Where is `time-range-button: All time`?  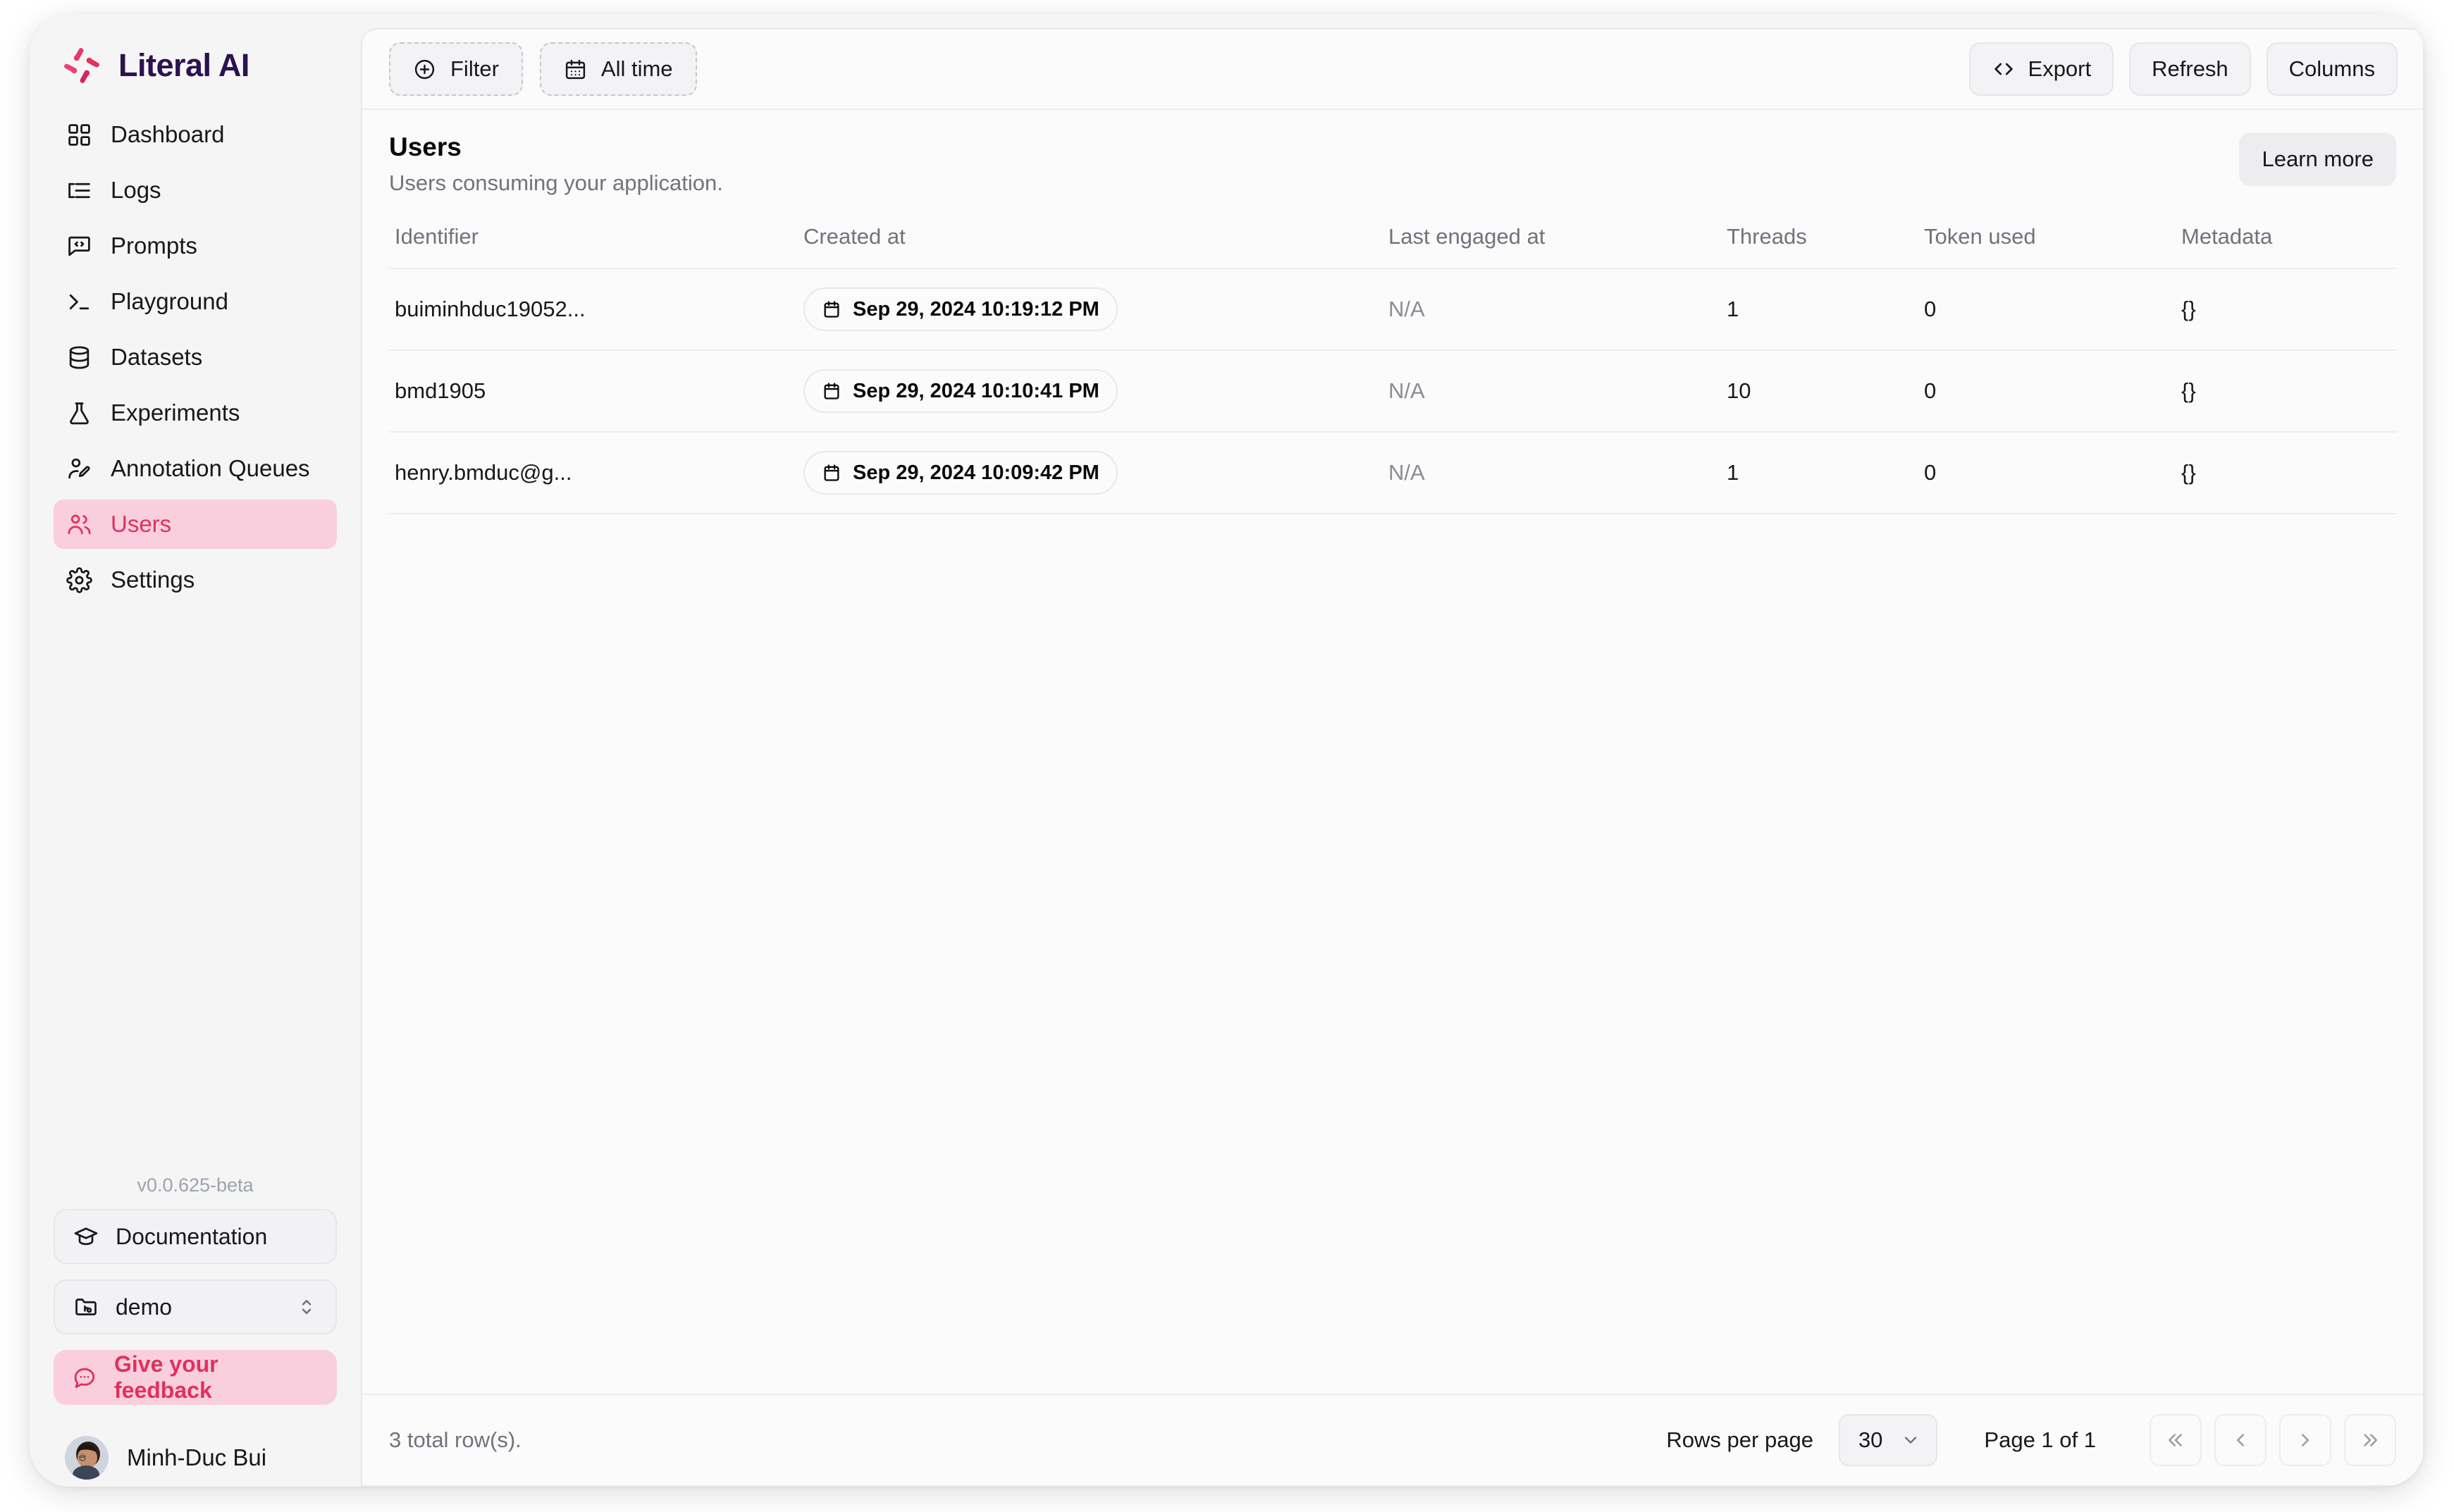
time-range-button: All time is located at coordinates (618, 69).